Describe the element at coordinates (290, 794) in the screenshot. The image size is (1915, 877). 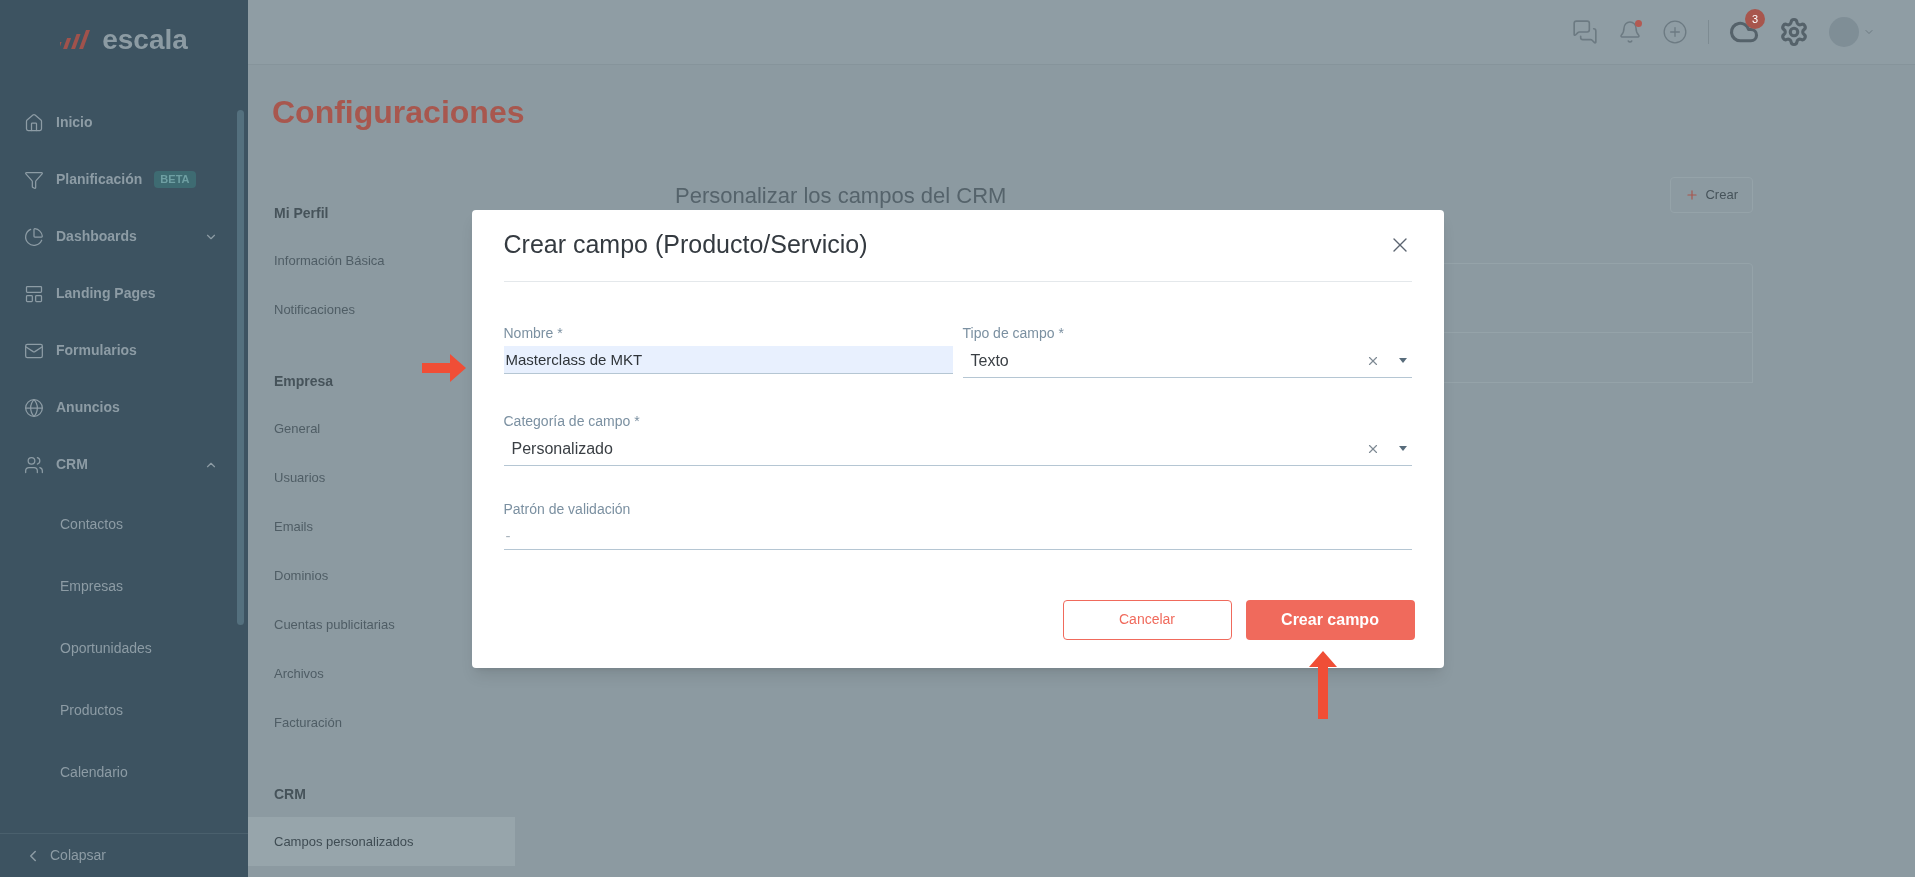
I see `nav-section-title: CRM` at that location.